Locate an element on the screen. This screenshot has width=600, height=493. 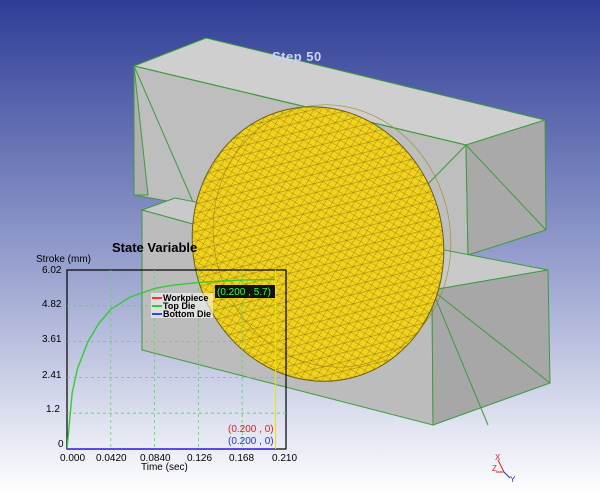
x-tick-label: 0.000 is located at coordinates (73, 458).